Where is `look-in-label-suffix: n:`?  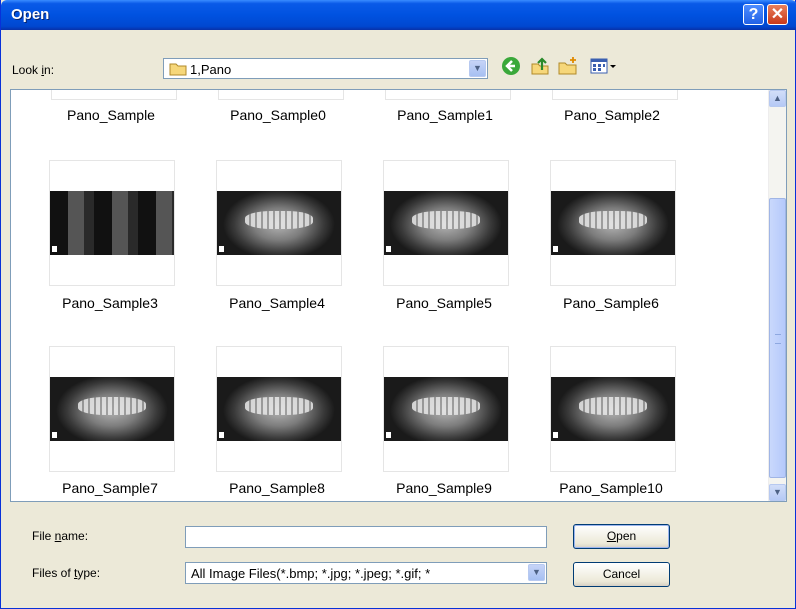
look-in-label-suffix: n: is located at coordinates (49, 70).